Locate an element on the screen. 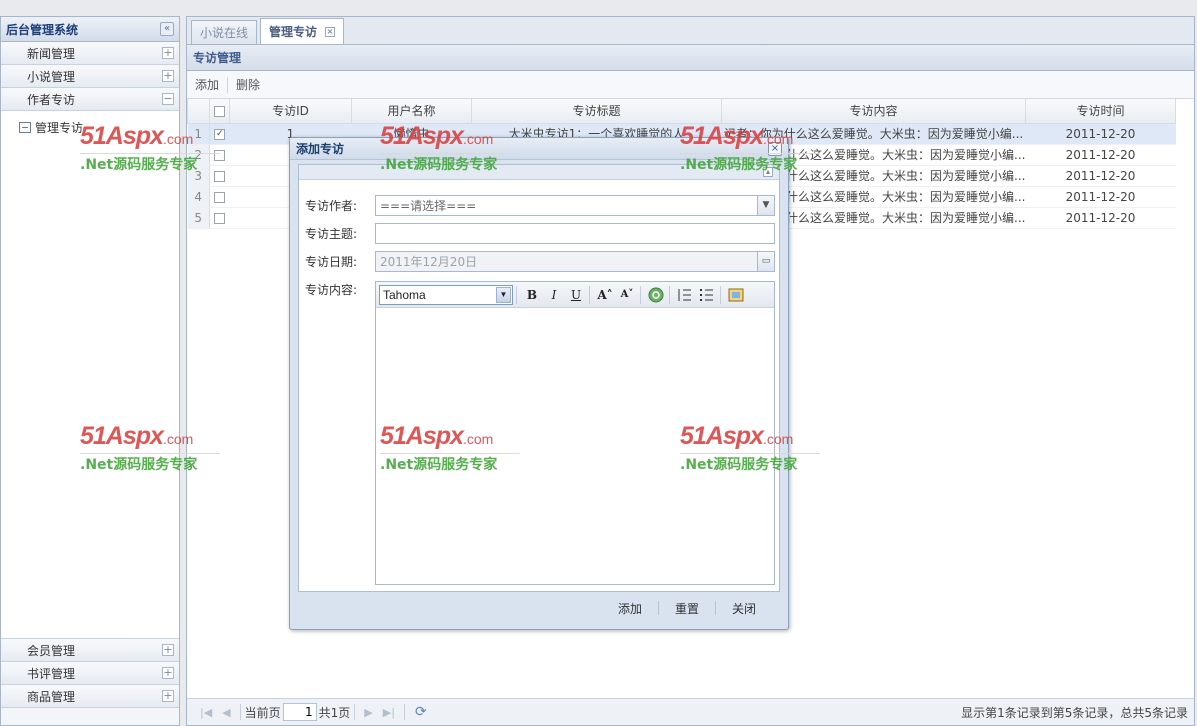 This screenshot has height=726, width=1197. tab-label: 小说在线 is located at coordinates (224, 33).